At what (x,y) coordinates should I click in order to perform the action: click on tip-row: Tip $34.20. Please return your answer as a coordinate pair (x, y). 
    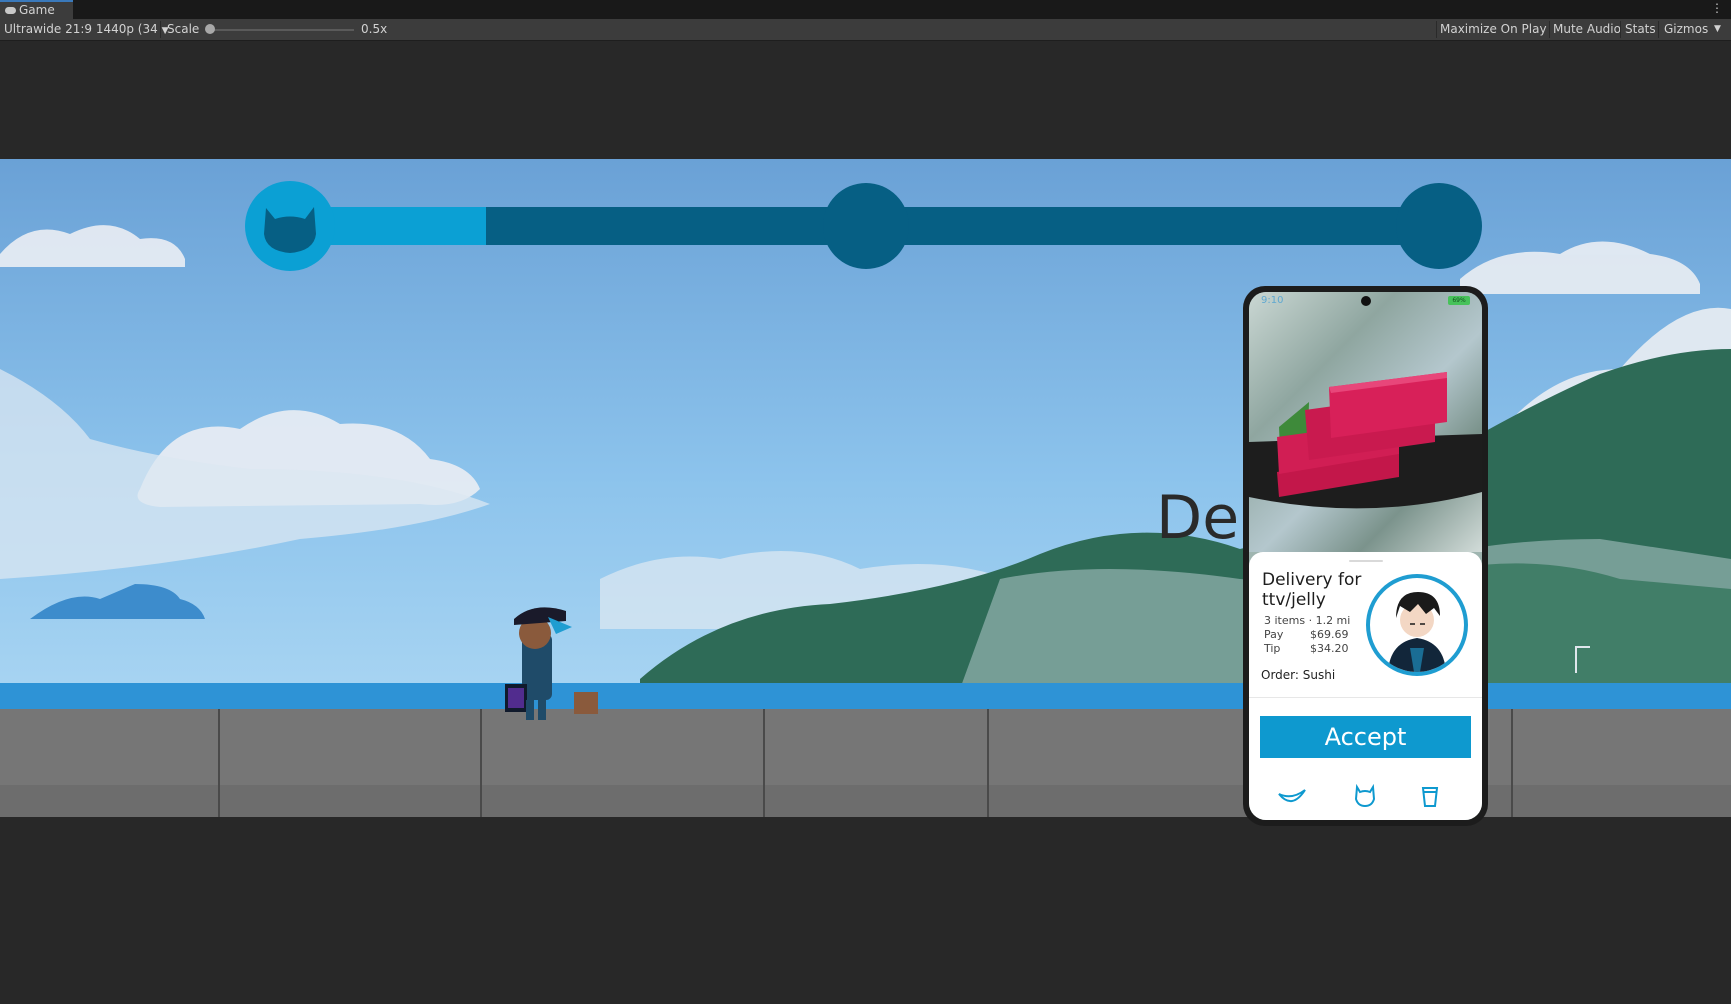
    Looking at the image, I should click on (1309, 648).